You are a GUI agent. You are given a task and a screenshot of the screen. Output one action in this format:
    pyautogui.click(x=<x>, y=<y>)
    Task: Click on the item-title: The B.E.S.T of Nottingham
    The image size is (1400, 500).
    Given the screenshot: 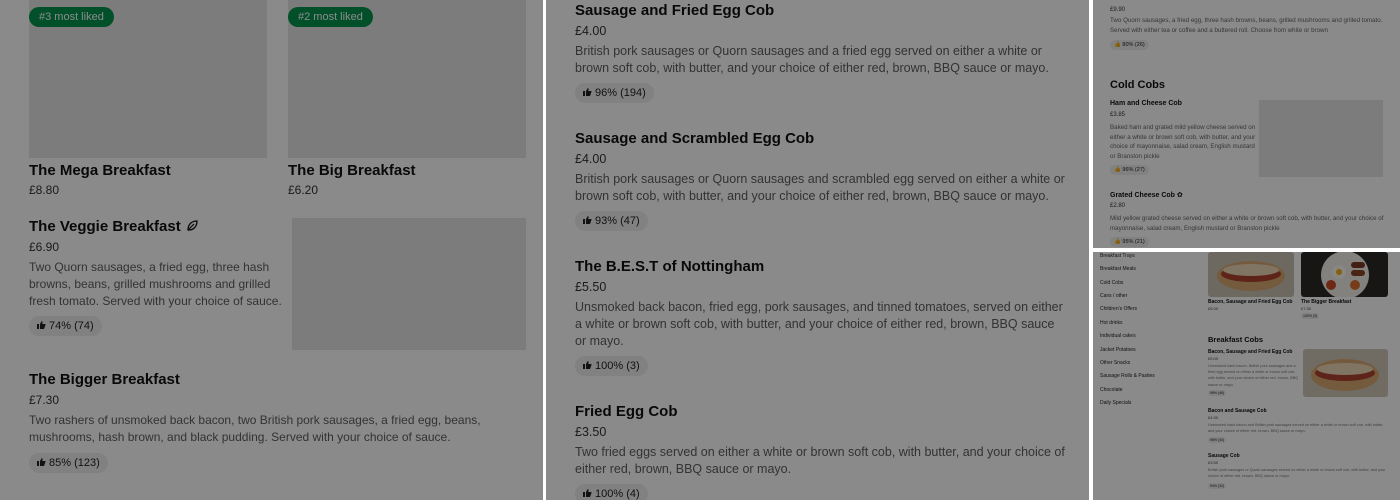 What is the action you would take?
    pyautogui.click(x=669, y=266)
    